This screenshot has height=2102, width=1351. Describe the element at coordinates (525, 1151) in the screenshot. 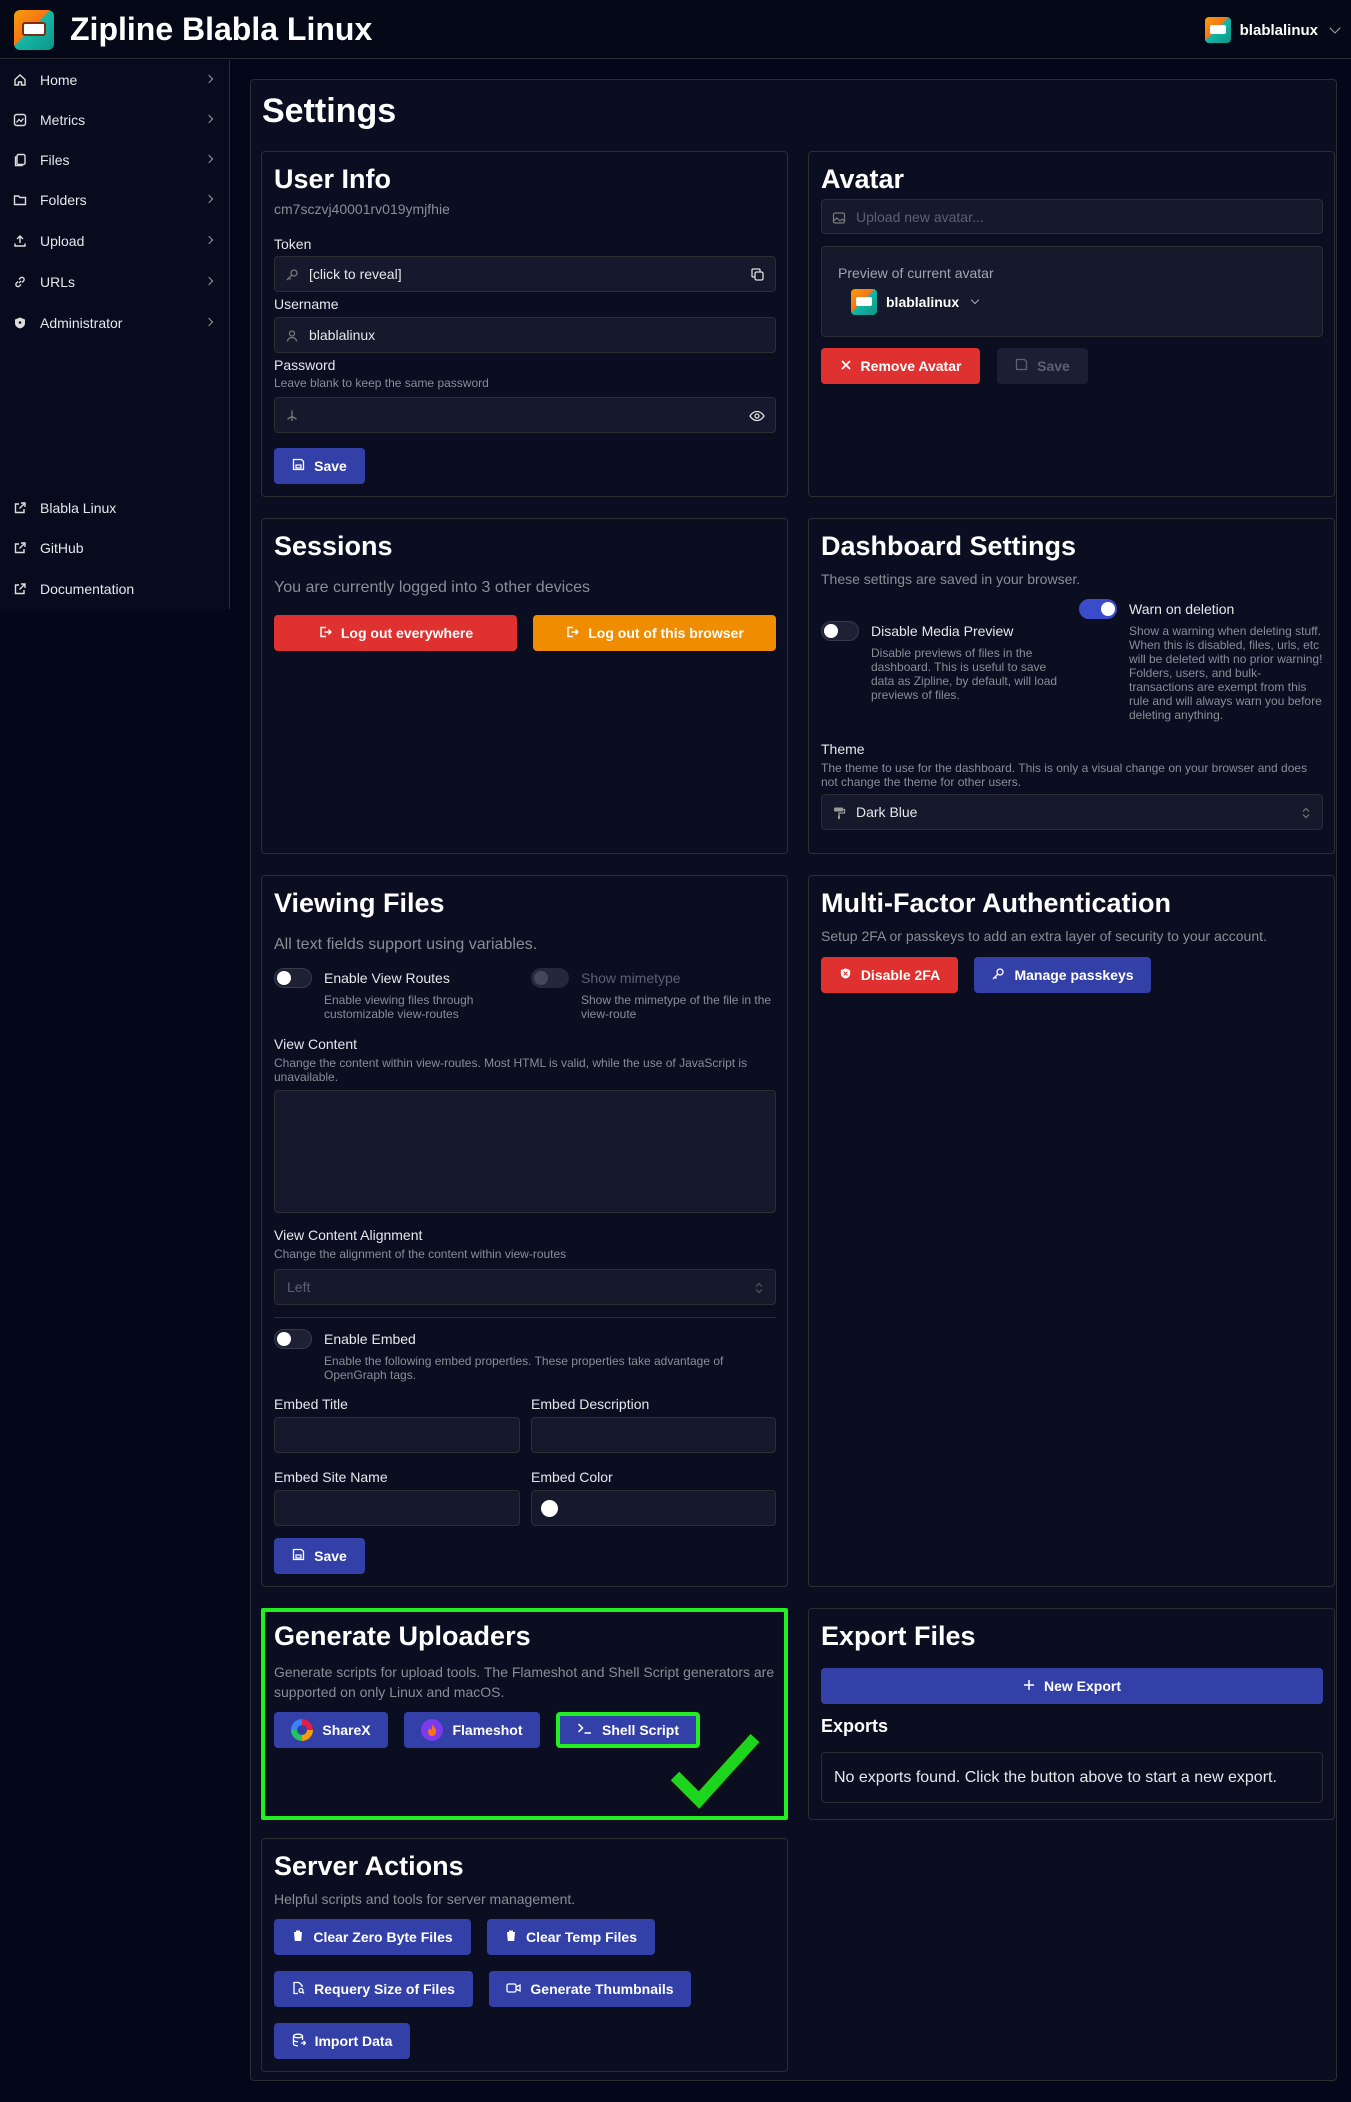

I see `view-content-textarea` at that location.